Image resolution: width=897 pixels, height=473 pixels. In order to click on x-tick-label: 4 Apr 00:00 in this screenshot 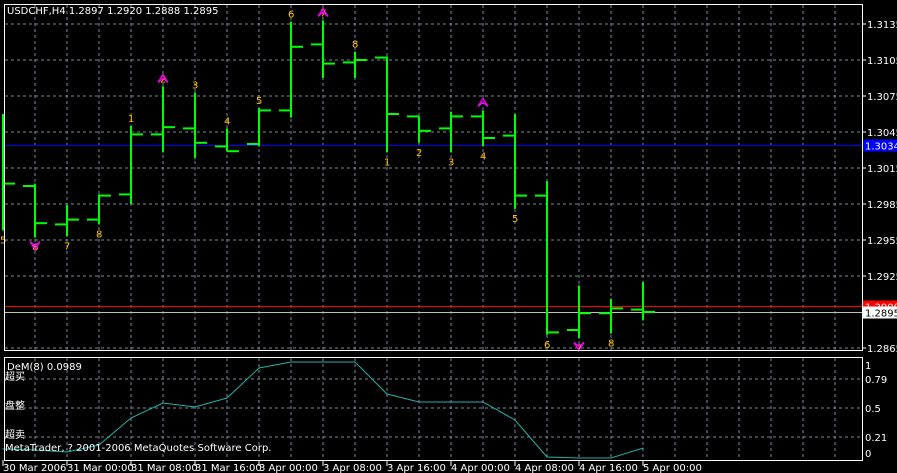, I will do `click(480, 468)`.